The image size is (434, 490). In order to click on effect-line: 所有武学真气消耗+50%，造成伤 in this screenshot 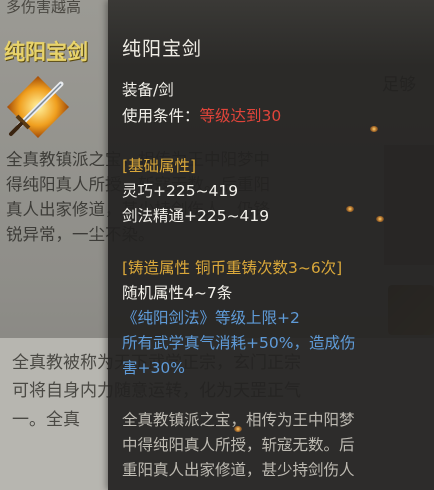, I will do `click(239, 343)`.